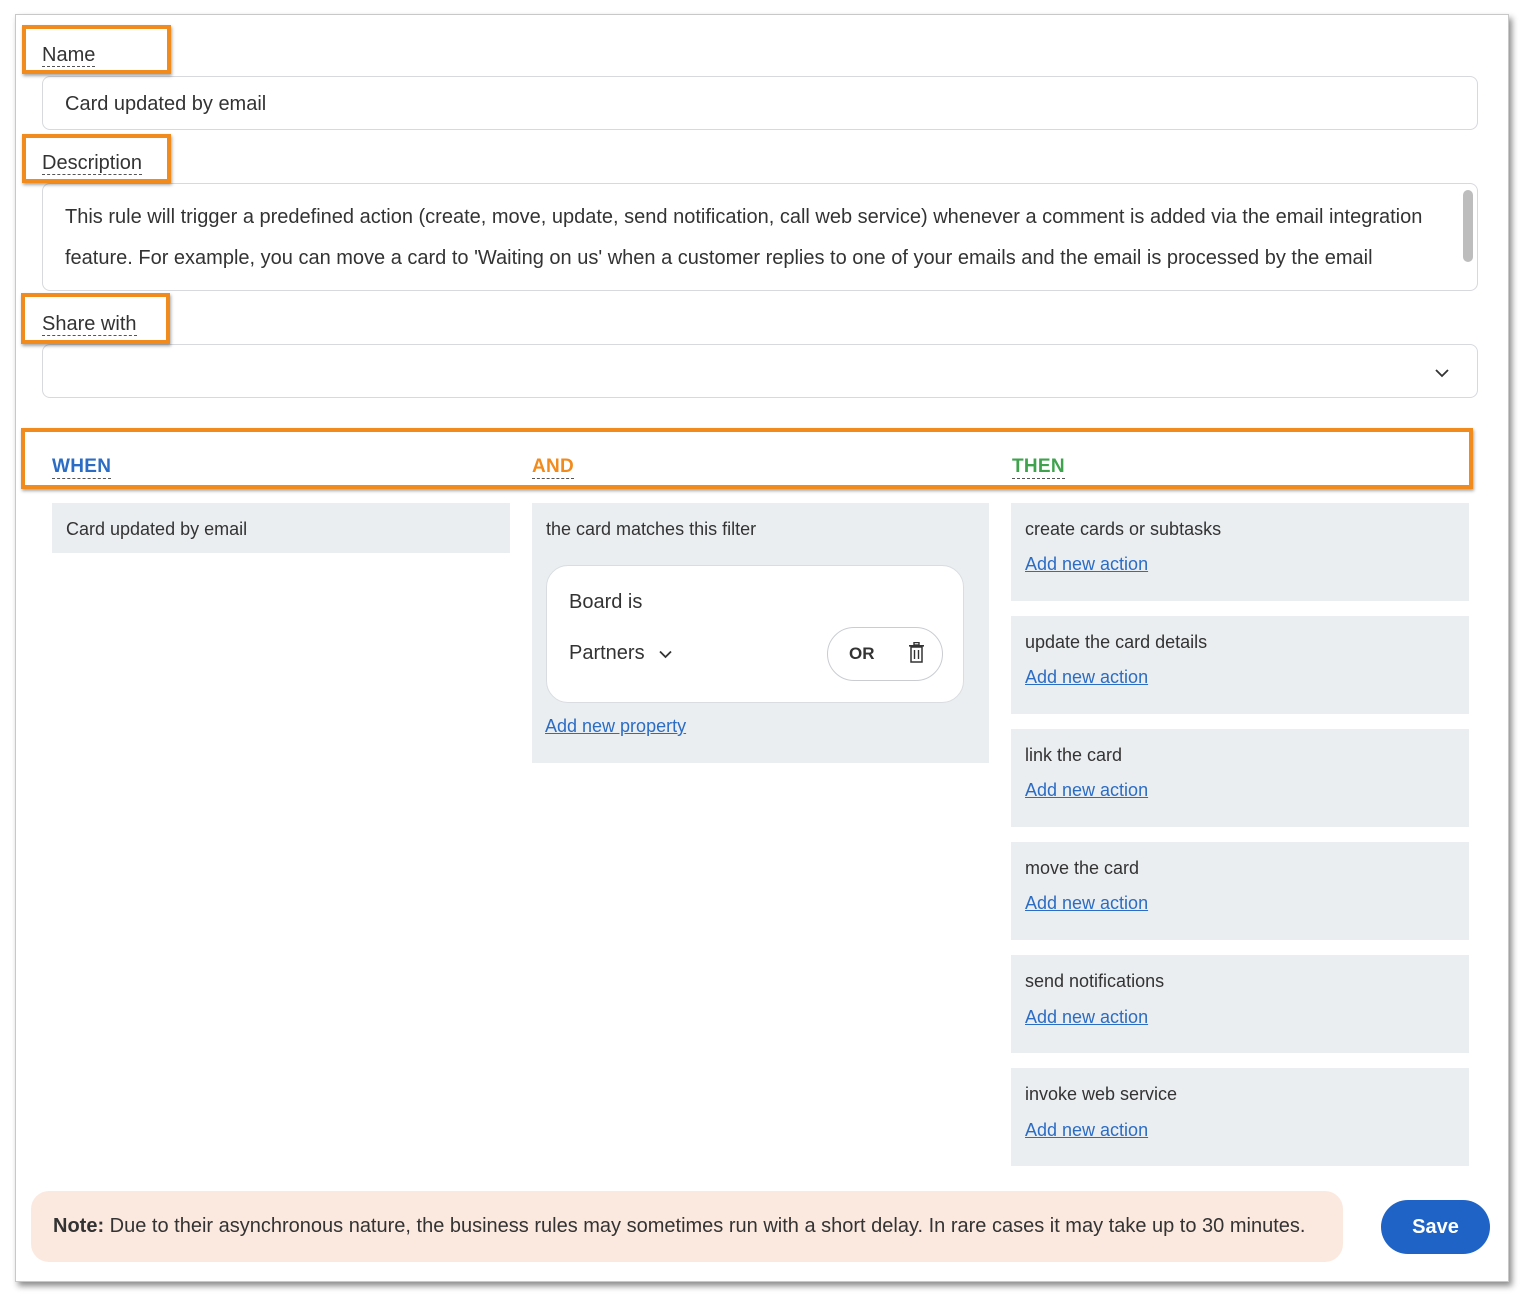 This screenshot has width=1534, height=1306. What do you see at coordinates (615, 726) in the screenshot?
I see `add-new-property-link: Add new property` at bounding box center [615, 726].